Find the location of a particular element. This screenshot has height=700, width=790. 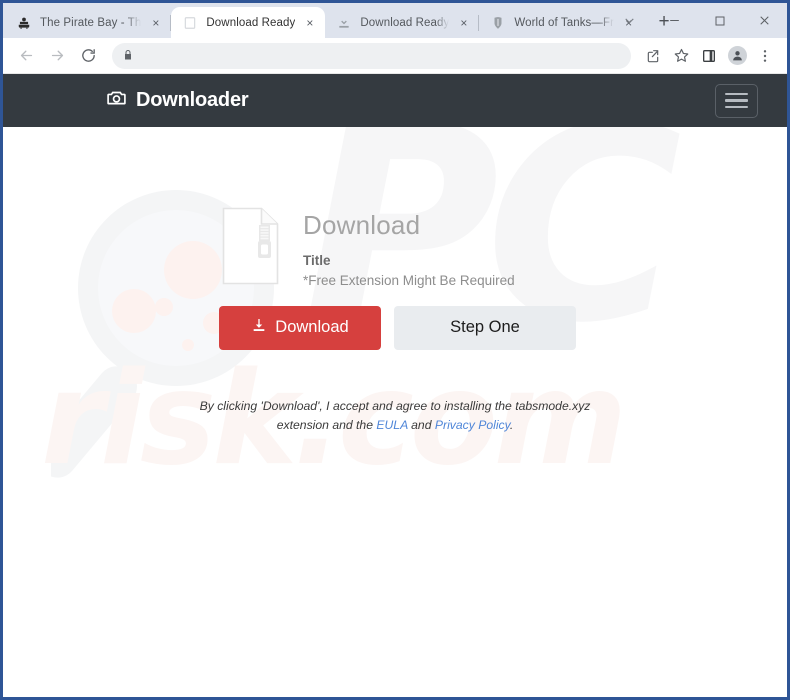

download-button: Download is located at coordinates (300, 327).